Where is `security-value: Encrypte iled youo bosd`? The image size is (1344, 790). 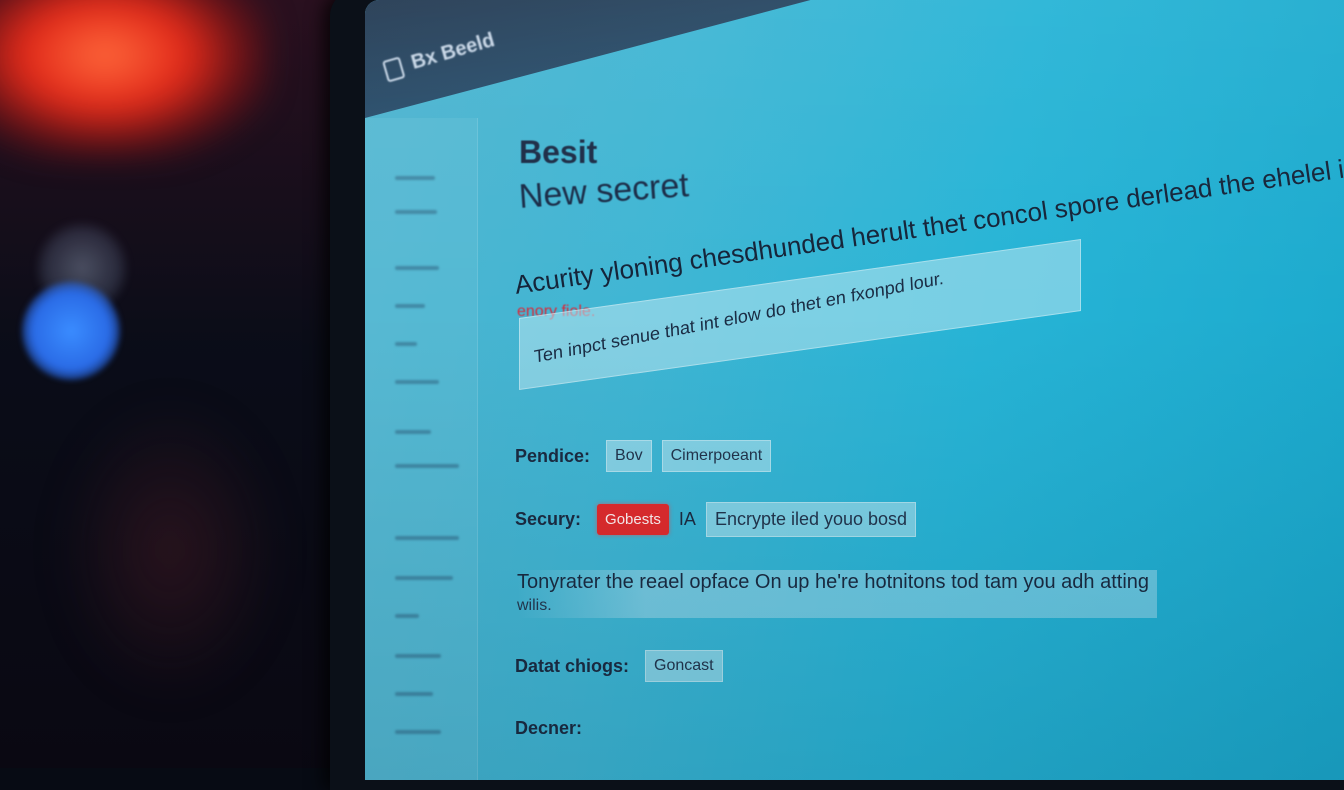 security-value: Encrypte iled youo bosd is located at coordinates (811, 519).